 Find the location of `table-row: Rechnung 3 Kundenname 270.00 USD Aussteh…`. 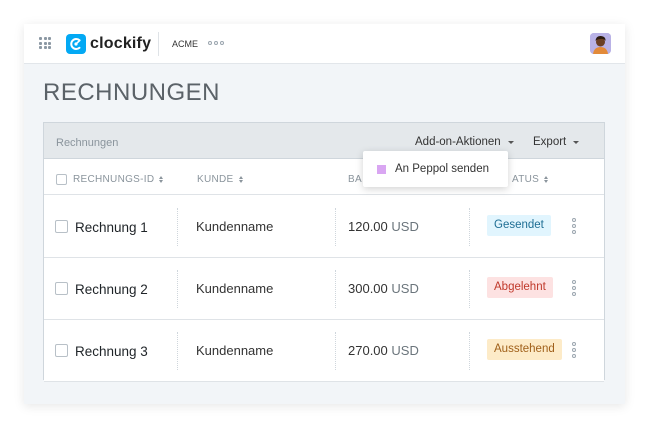

table-row: Rechnung 3 Kundenname 270.00 USD Aussteh… is located at coordinates (324, 351).